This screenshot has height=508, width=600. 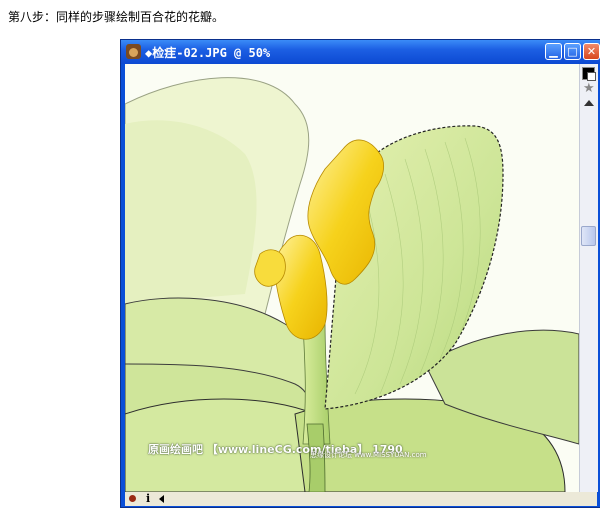 I want to click on scroll-thumb, so click(x=588, y=236).